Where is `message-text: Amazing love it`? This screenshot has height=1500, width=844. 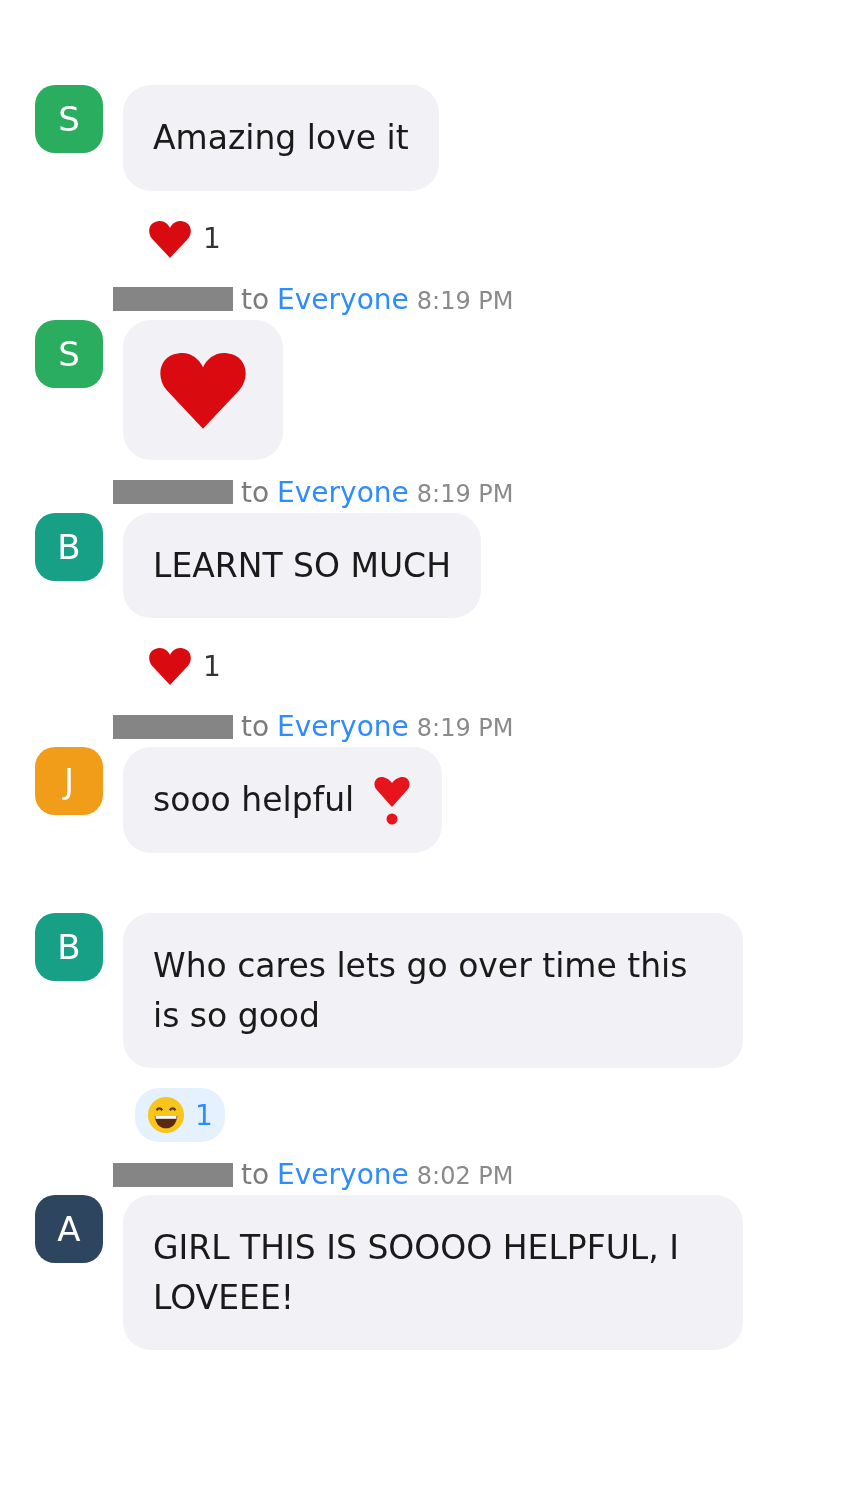
message-text: Amazing love it is located at coordinates (281, 138).